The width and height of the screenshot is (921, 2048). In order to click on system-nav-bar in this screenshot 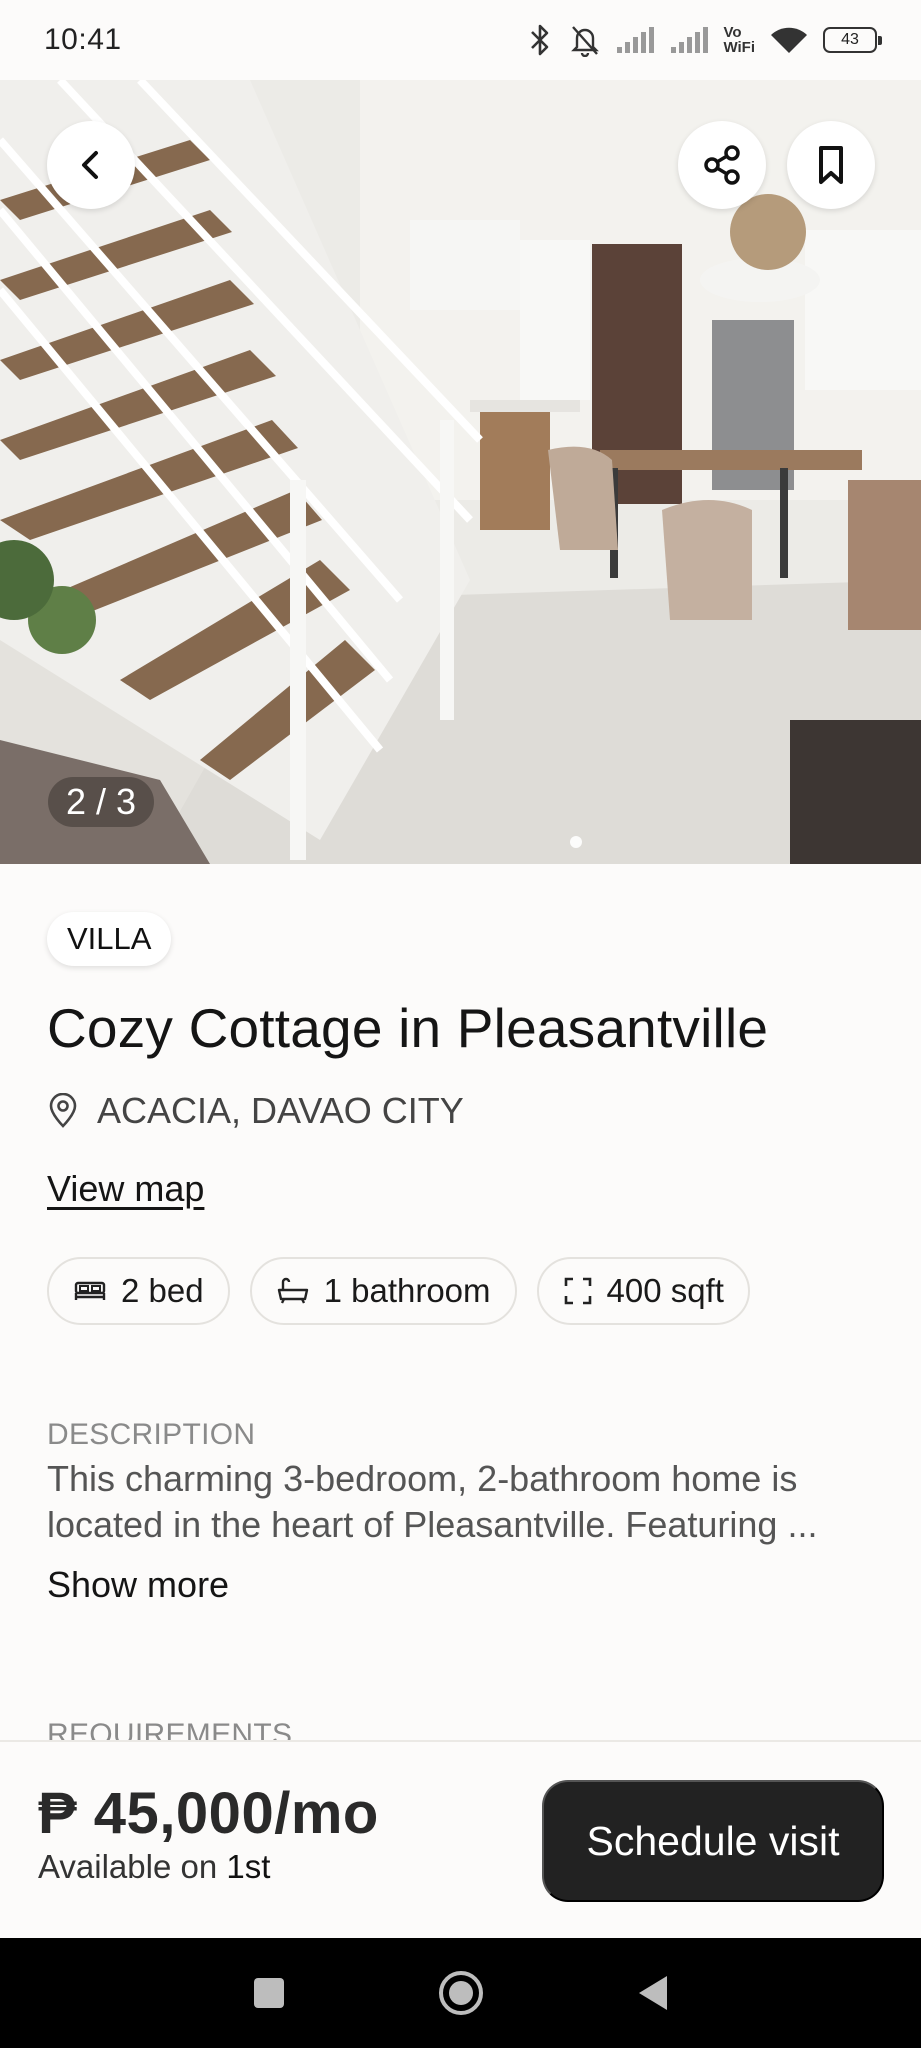, I will do `click(460, 1993)`.